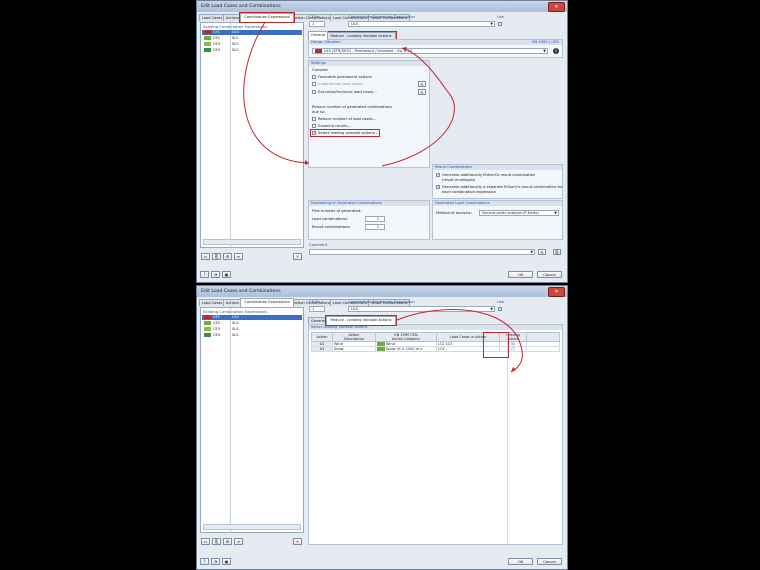 This screenshot has width=760, height=570. What do you see at coordinates (556, 51) in the screenshot?
I see `info-icon: i` at bounding box center [556, 51].